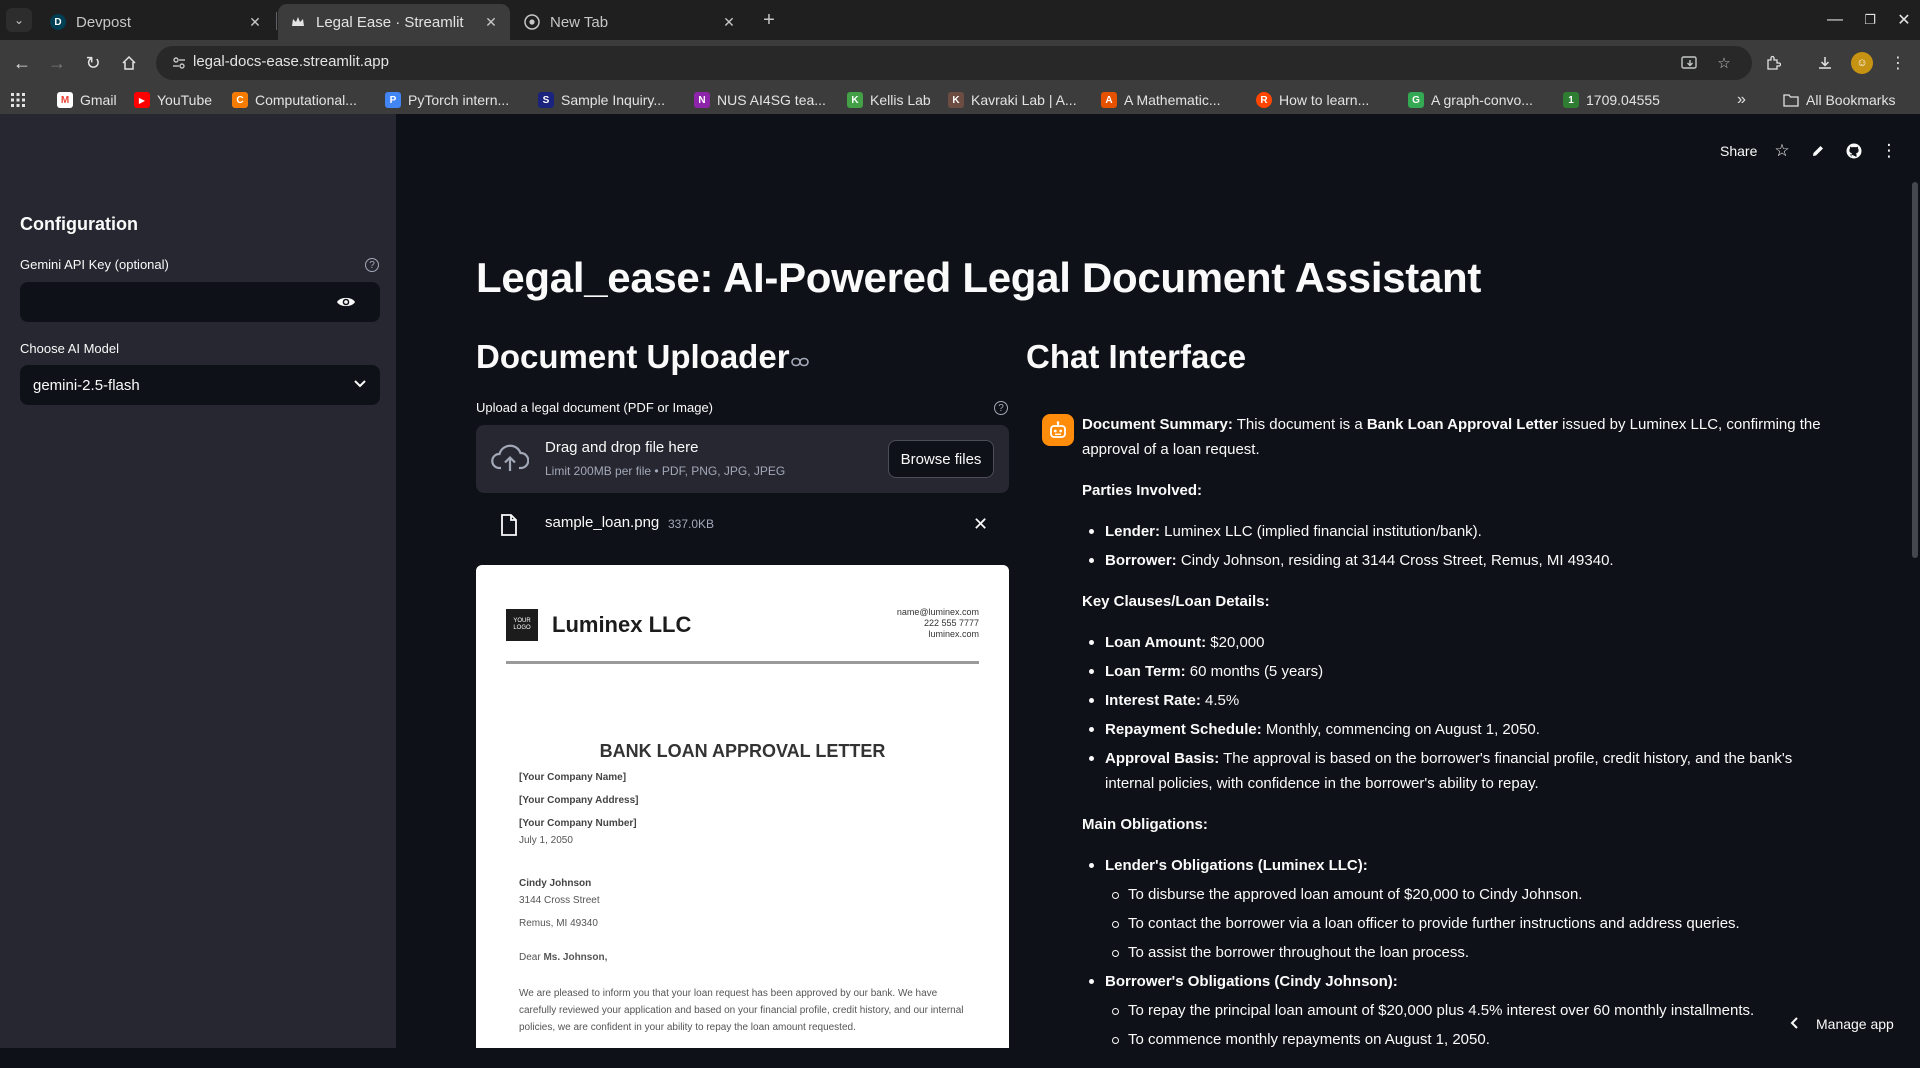 The width and height of the screenshot is (1920, 1068). What do you see at coordinates (1452, 700) in the screenshot?
I see `list-item: Interest Rate: 4.5%` at bounding box center [1452, 700].